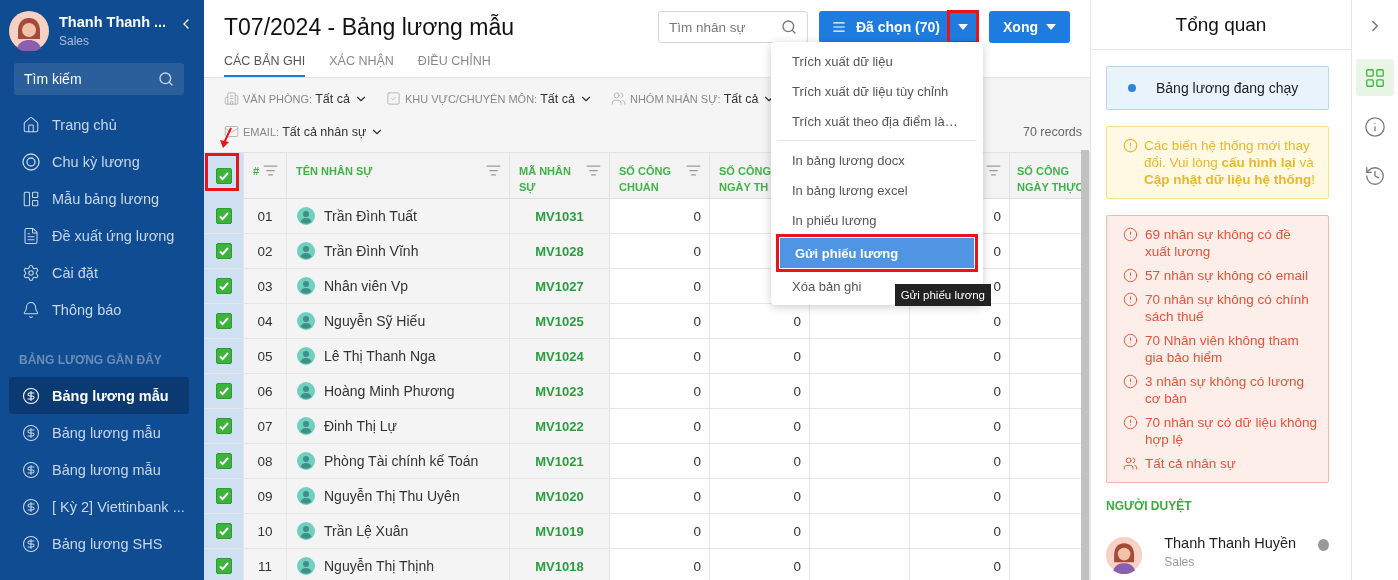 The height and width of the screenshot is (580, 1398). Describe the element at coordinates (99, 309) in the screenshot. I see `nav-item: Thông báo` at that location.